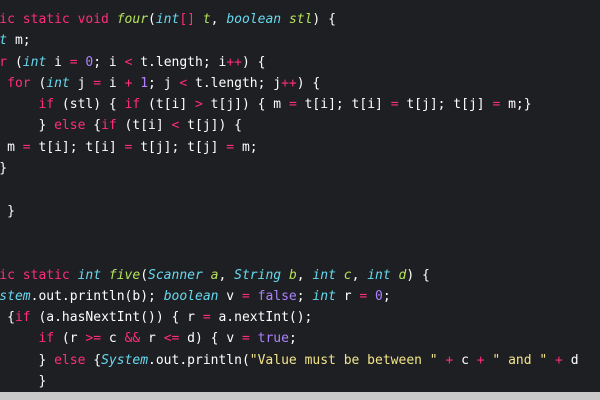 The height and width of the screenshot is (400, 600). I want to click on code-token: t[i]; t[i], so click(343, 105).